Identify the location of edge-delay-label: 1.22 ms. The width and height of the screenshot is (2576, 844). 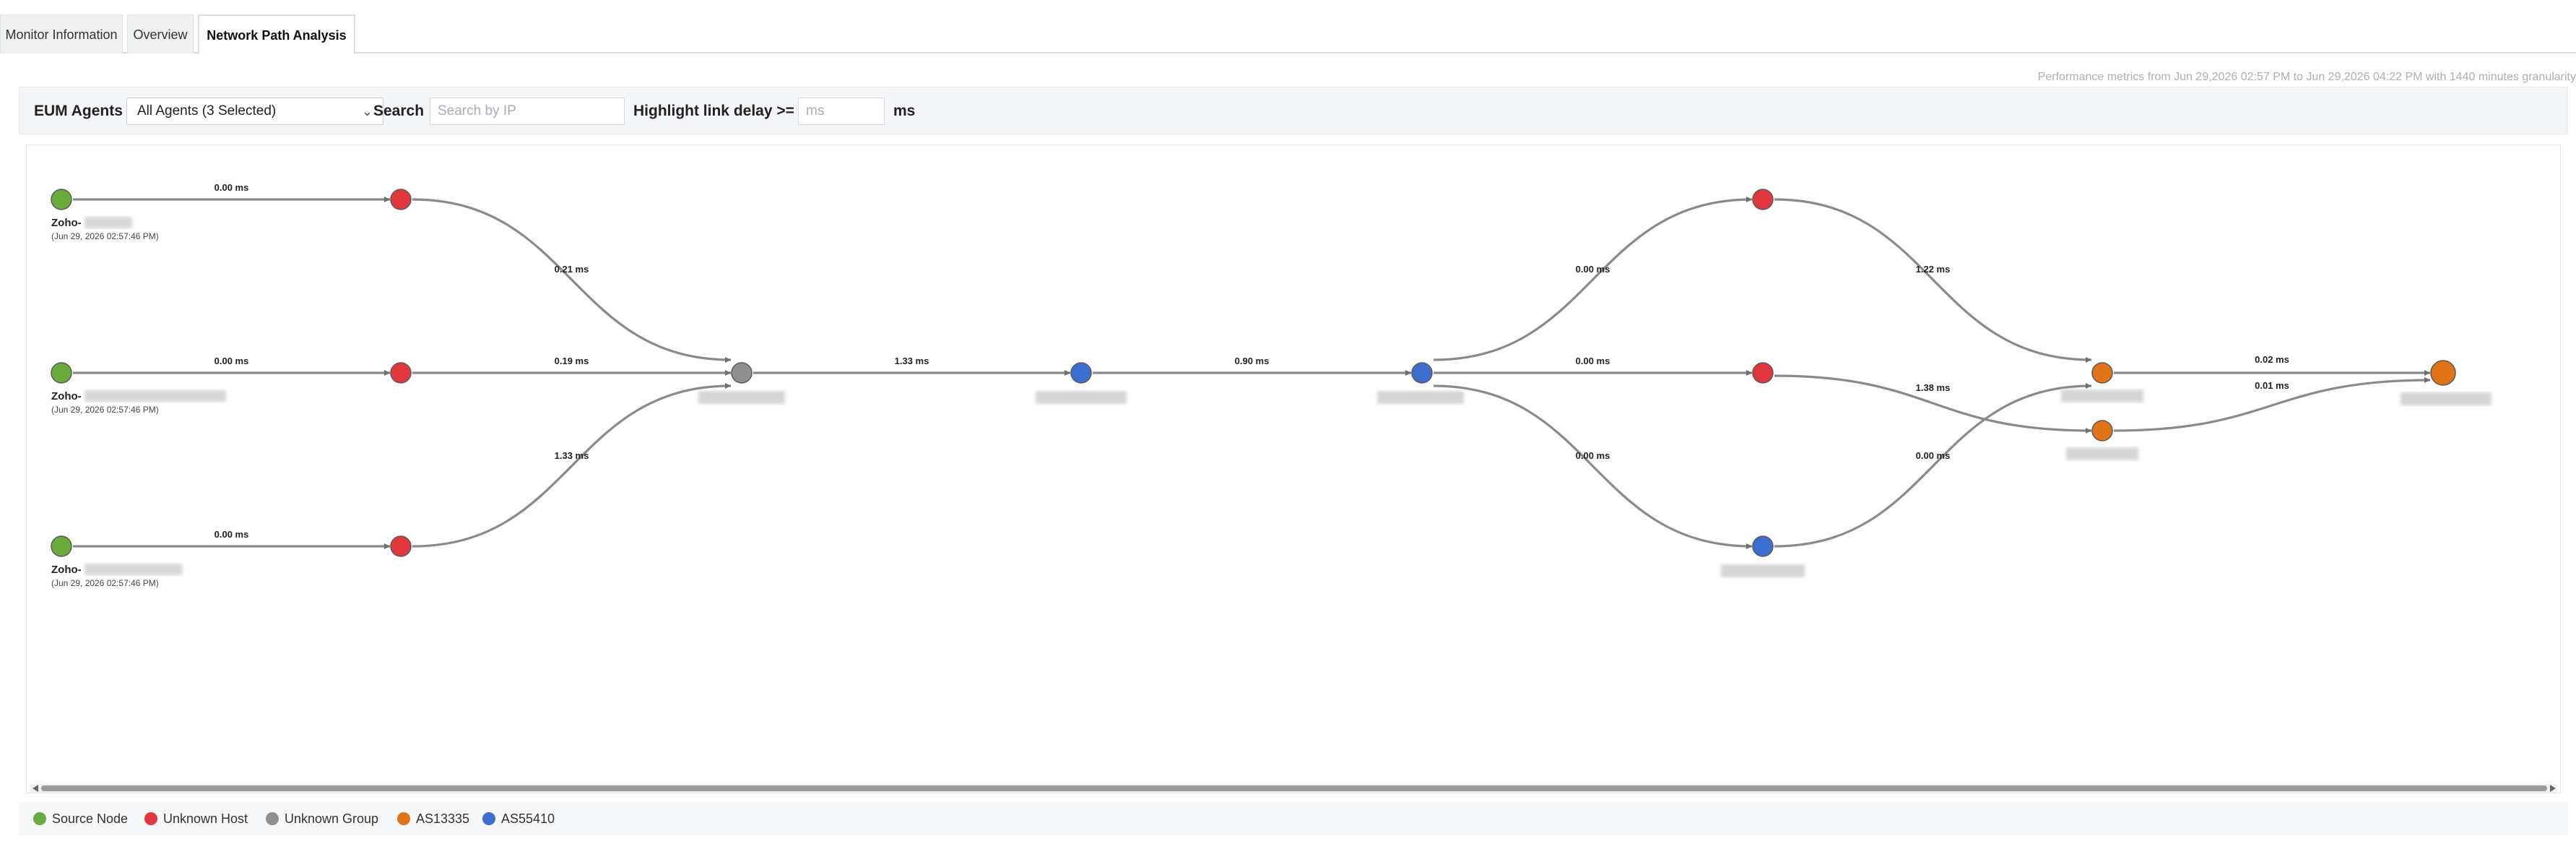
(1933, 269).